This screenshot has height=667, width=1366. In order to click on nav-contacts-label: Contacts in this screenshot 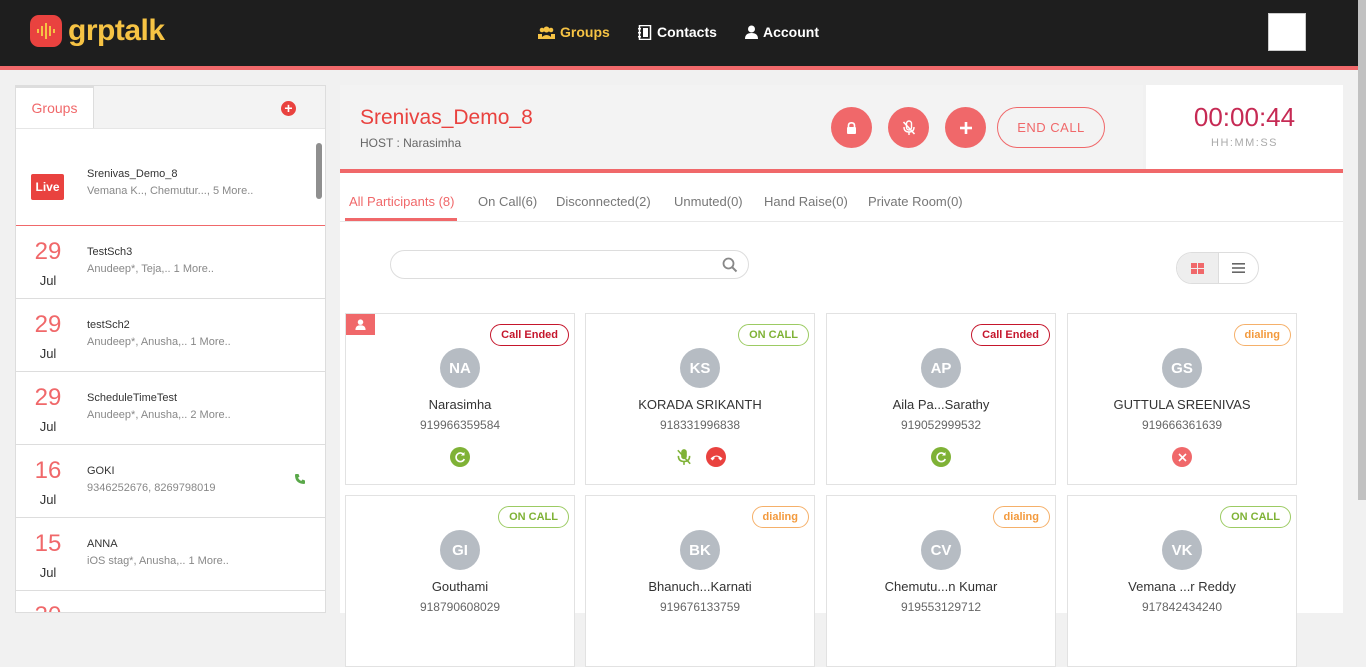, I will do `click(687, 32)`.